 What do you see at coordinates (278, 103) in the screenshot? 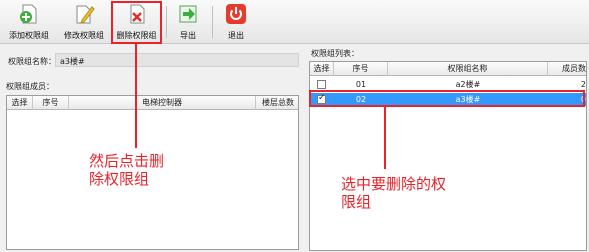
I see `col-floor-total: 楼层总数` at bounding box center [278, 103].